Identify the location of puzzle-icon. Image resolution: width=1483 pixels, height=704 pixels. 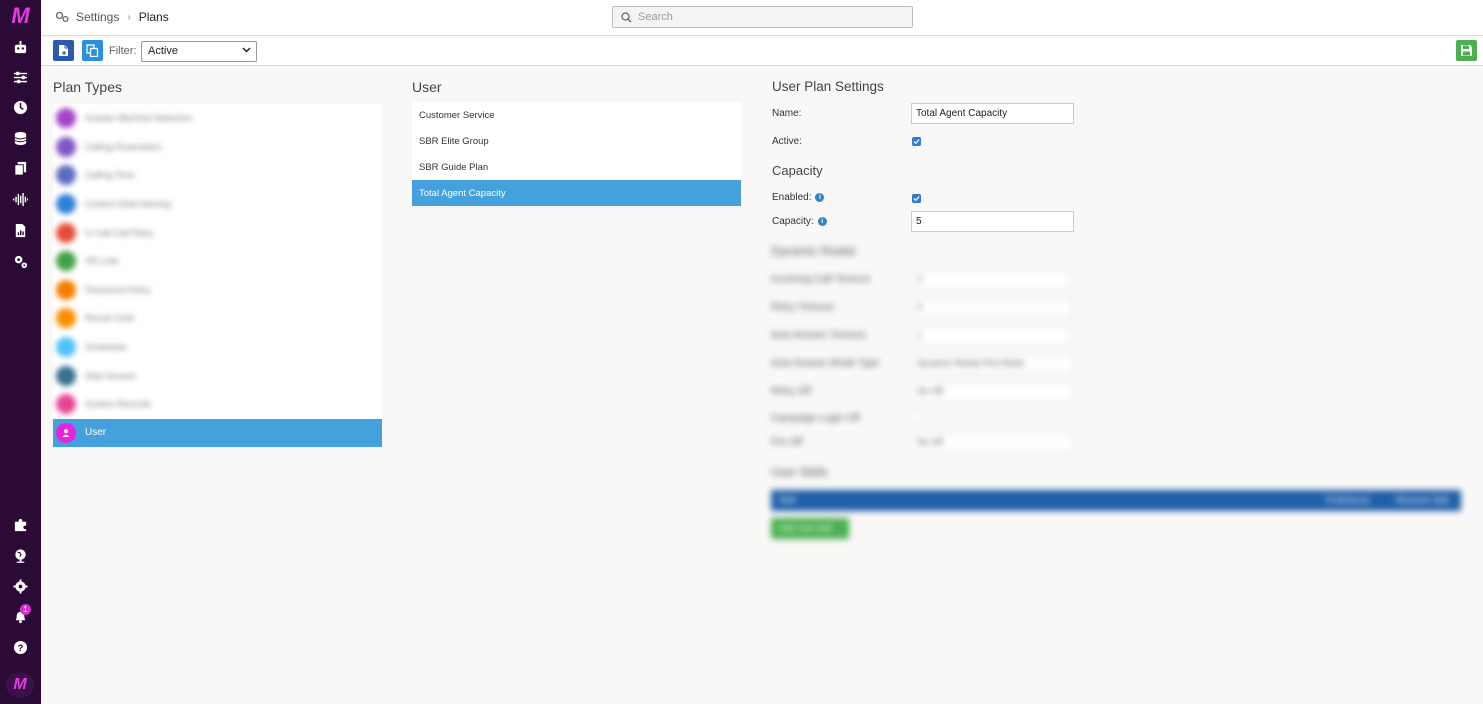
(20, 524).